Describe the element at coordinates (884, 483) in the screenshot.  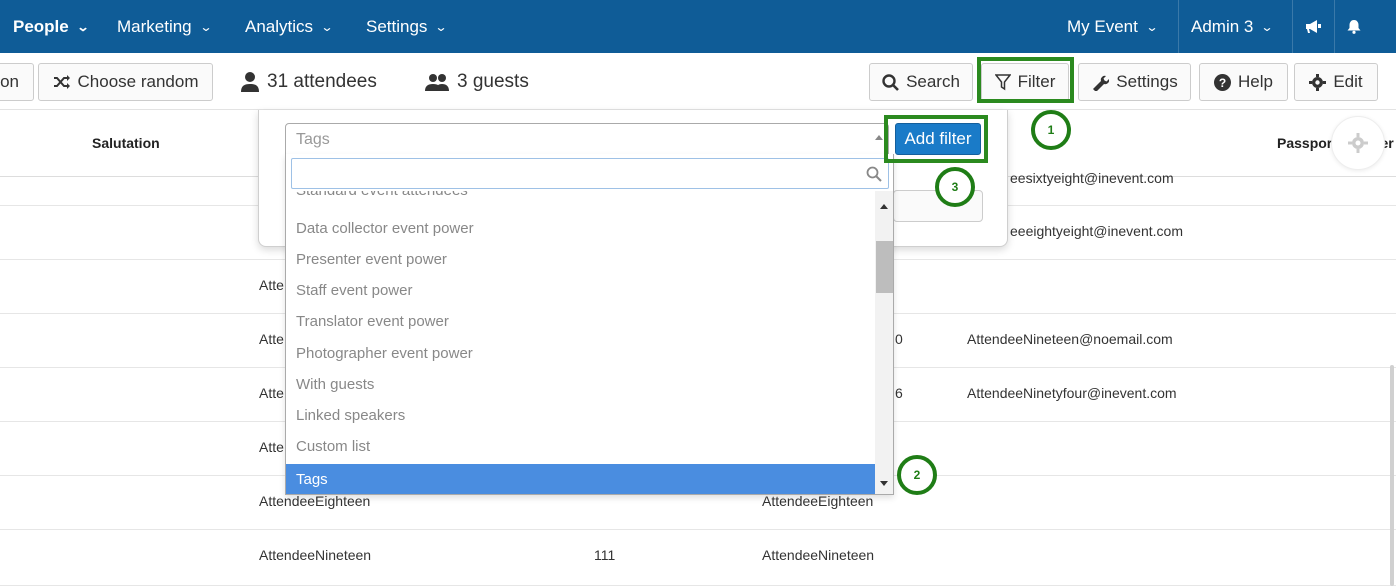
I see `scroll-down-icon` at that location.